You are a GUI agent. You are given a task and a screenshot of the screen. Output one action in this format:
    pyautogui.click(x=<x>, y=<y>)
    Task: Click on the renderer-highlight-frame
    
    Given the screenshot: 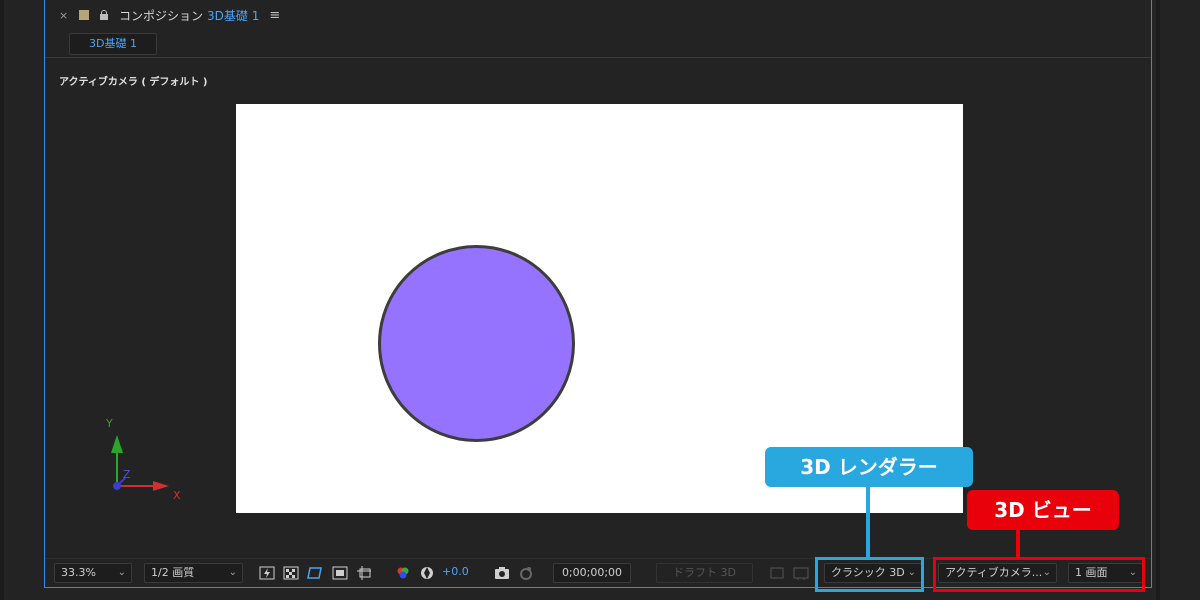 What is the action you would take?
    pyautogui.click(x=869, y=574)
    